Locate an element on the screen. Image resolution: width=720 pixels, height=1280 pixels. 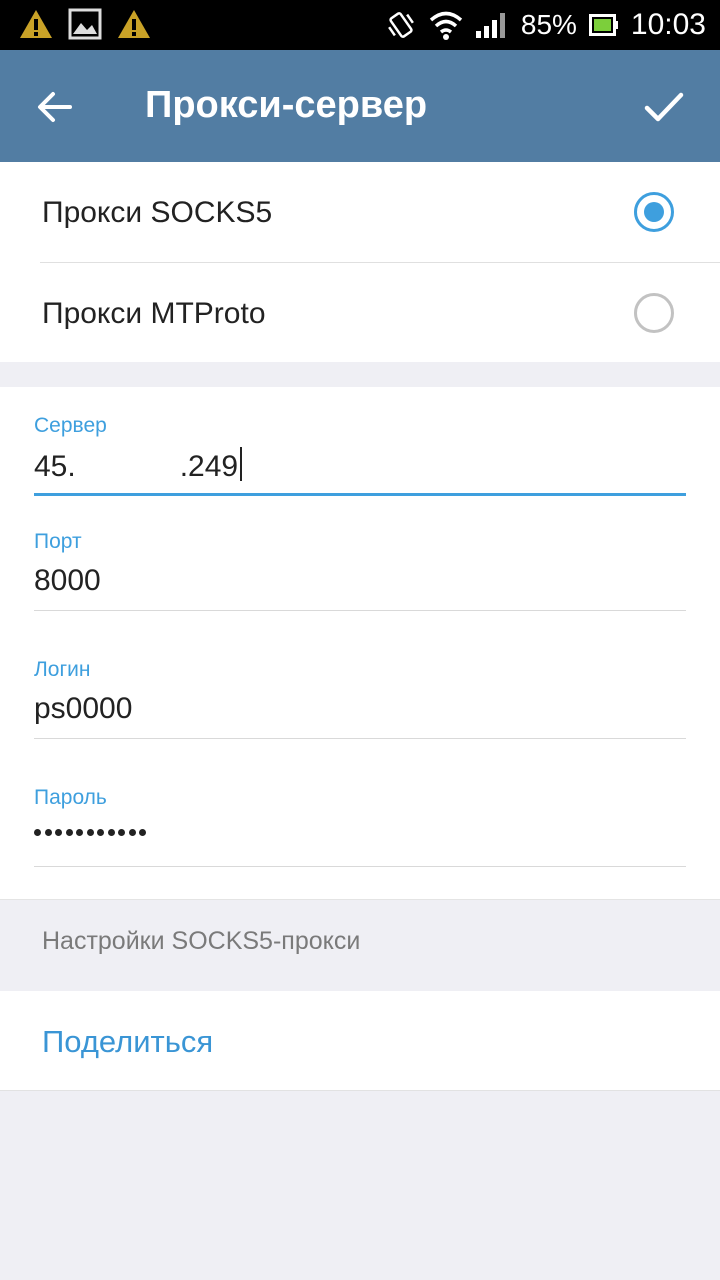
back-button is located at coordinates (55, 107).